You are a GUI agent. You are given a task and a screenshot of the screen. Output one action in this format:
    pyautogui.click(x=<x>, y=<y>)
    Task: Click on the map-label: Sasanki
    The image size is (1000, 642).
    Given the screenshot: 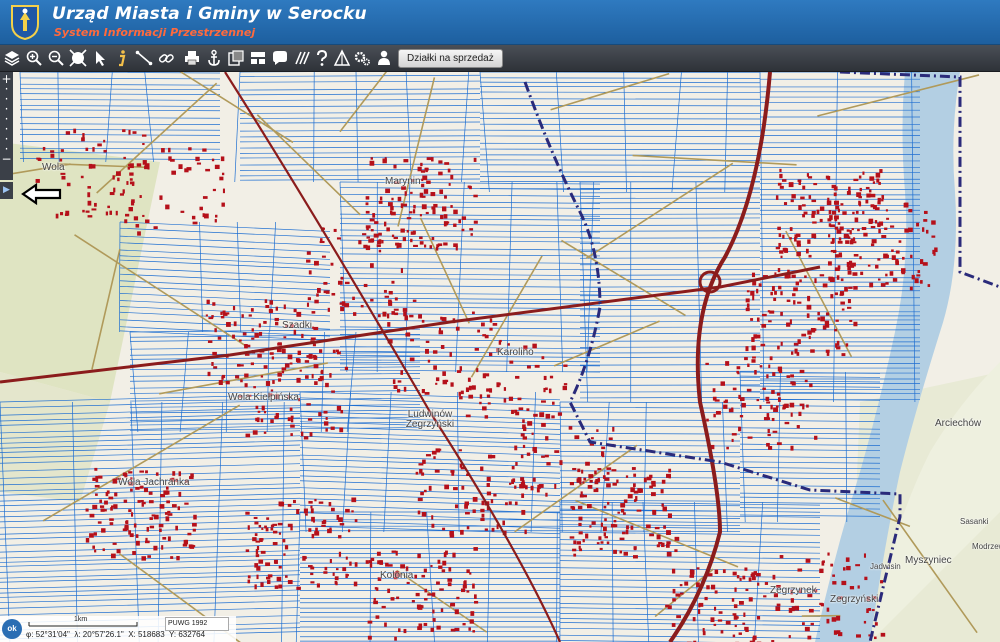 What is the action you would take?
    pyautogui.click(x=974, y=521)
    